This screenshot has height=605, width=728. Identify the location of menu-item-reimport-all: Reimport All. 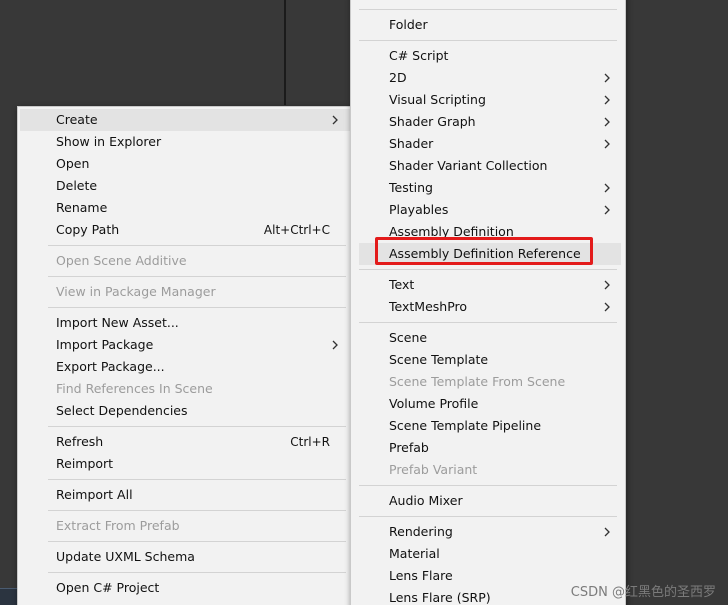
(185, 495).